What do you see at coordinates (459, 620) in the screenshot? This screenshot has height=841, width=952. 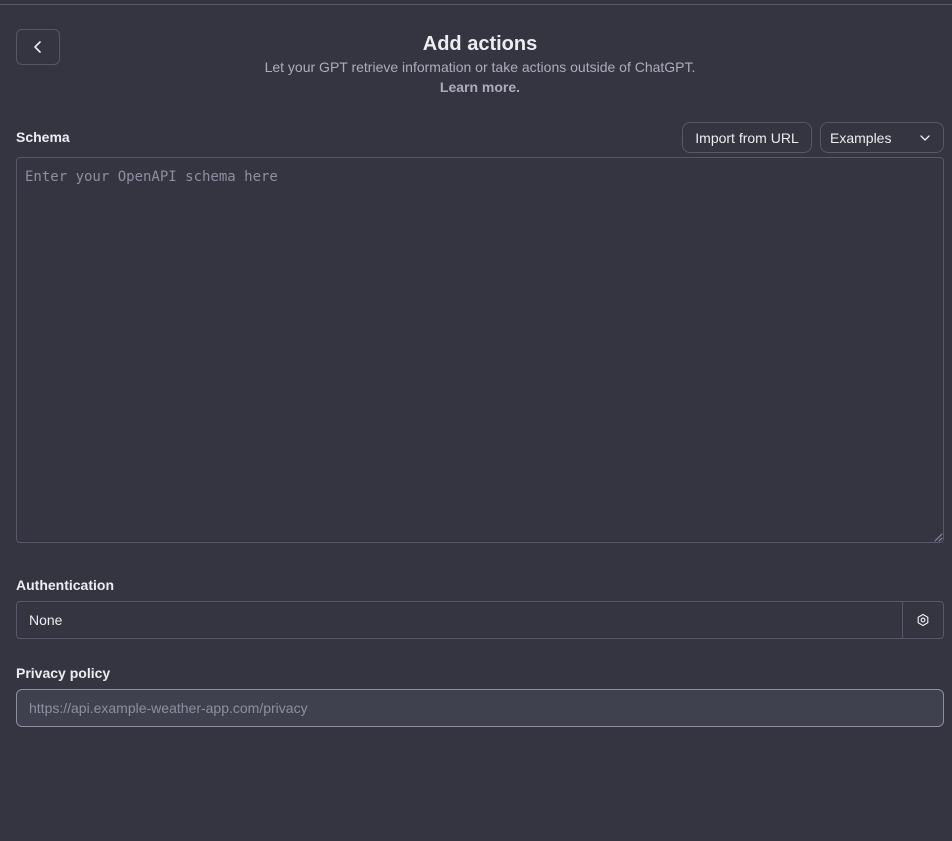 I see `authentication-field: None` at bounding box center [459, 620].